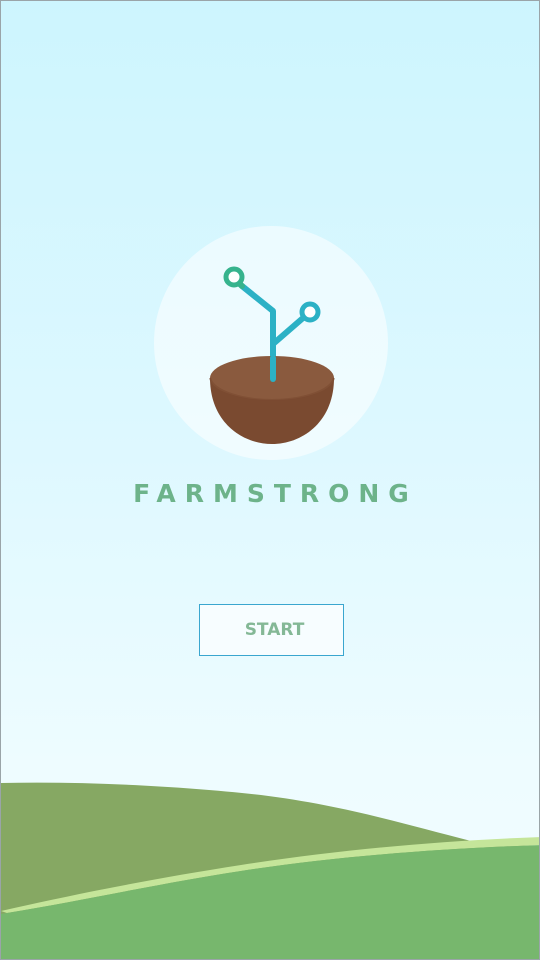 This screenshot has width=540, height=960. Describe the element at coordinates (271, 630) in the screenshot. I see `start-button: START` at that location.